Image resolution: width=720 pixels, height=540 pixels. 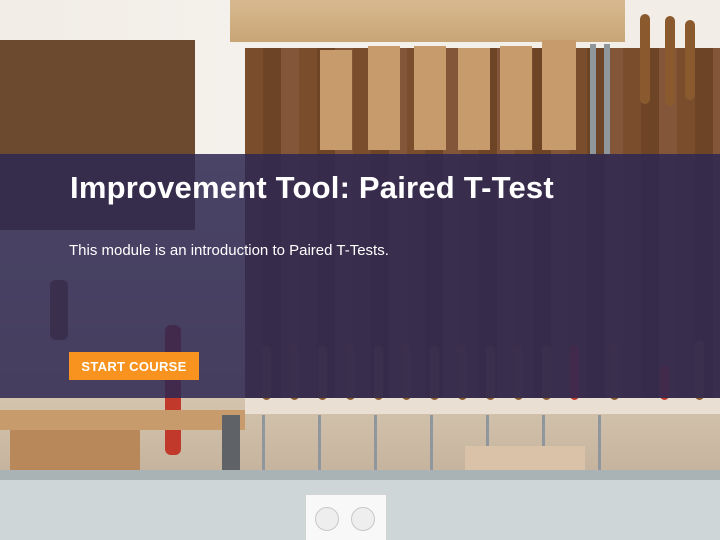 What do you see at coordinates (427, 21) in the screenshot?
I see `plane-rack` at bounding box center [427, 21].